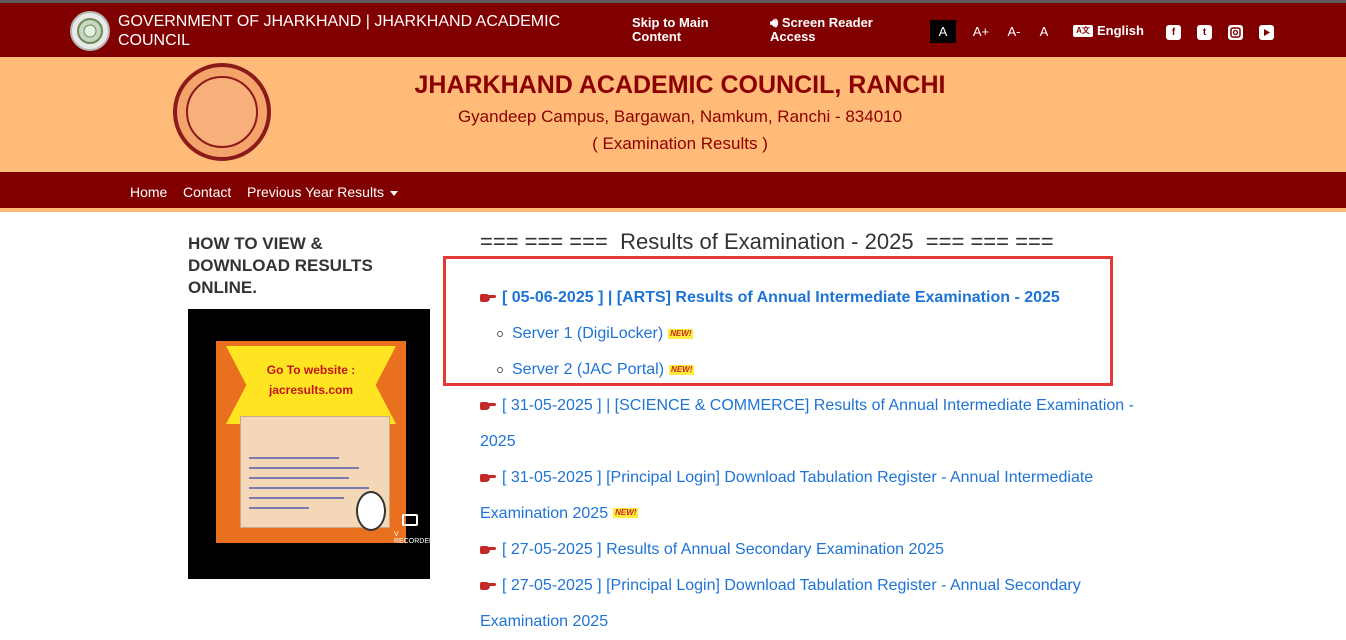 The width and height of the screenshot is (1346, 640). What do you see at coordinates (673, 192) in the screenshot?
I see `main-navigation: Home Contact Previous Year Results` at bounding box center [673, 192].